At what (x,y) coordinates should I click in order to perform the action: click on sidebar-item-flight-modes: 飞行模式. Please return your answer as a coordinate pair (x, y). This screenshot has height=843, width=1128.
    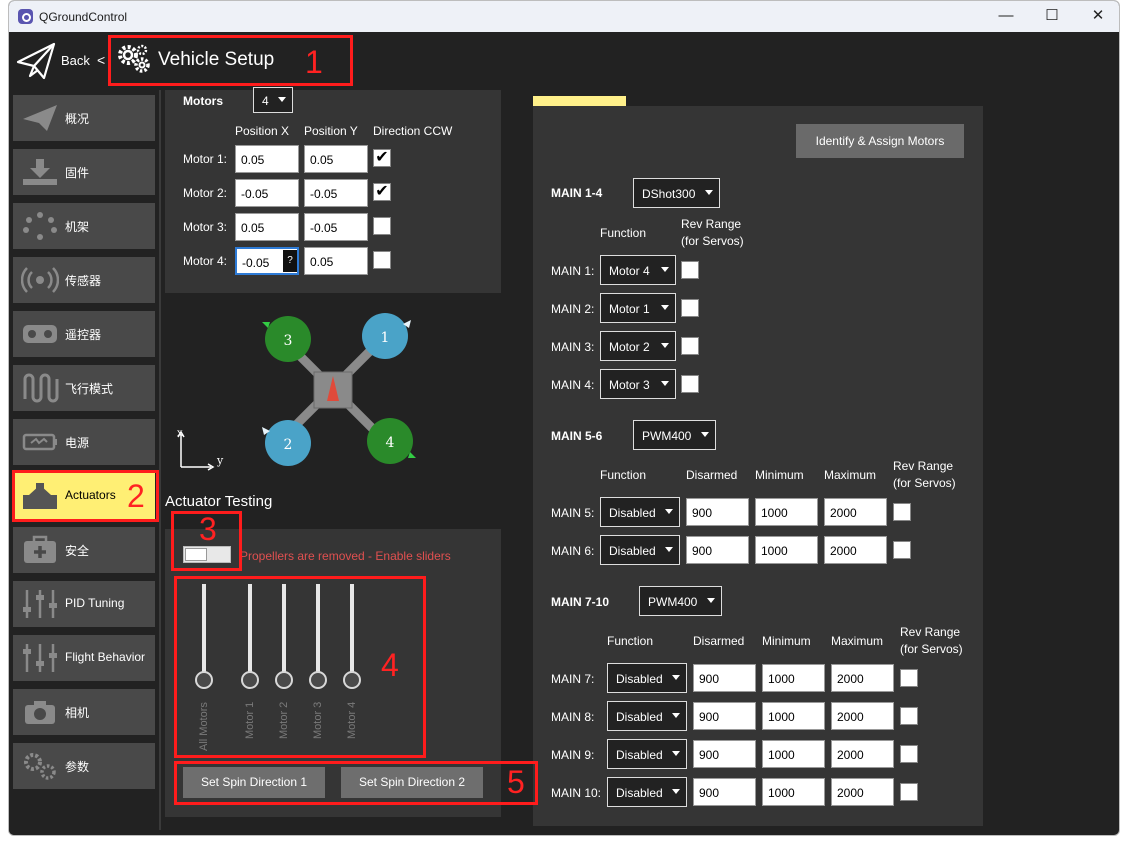
    Looking at the image, I should click on (84, 388).